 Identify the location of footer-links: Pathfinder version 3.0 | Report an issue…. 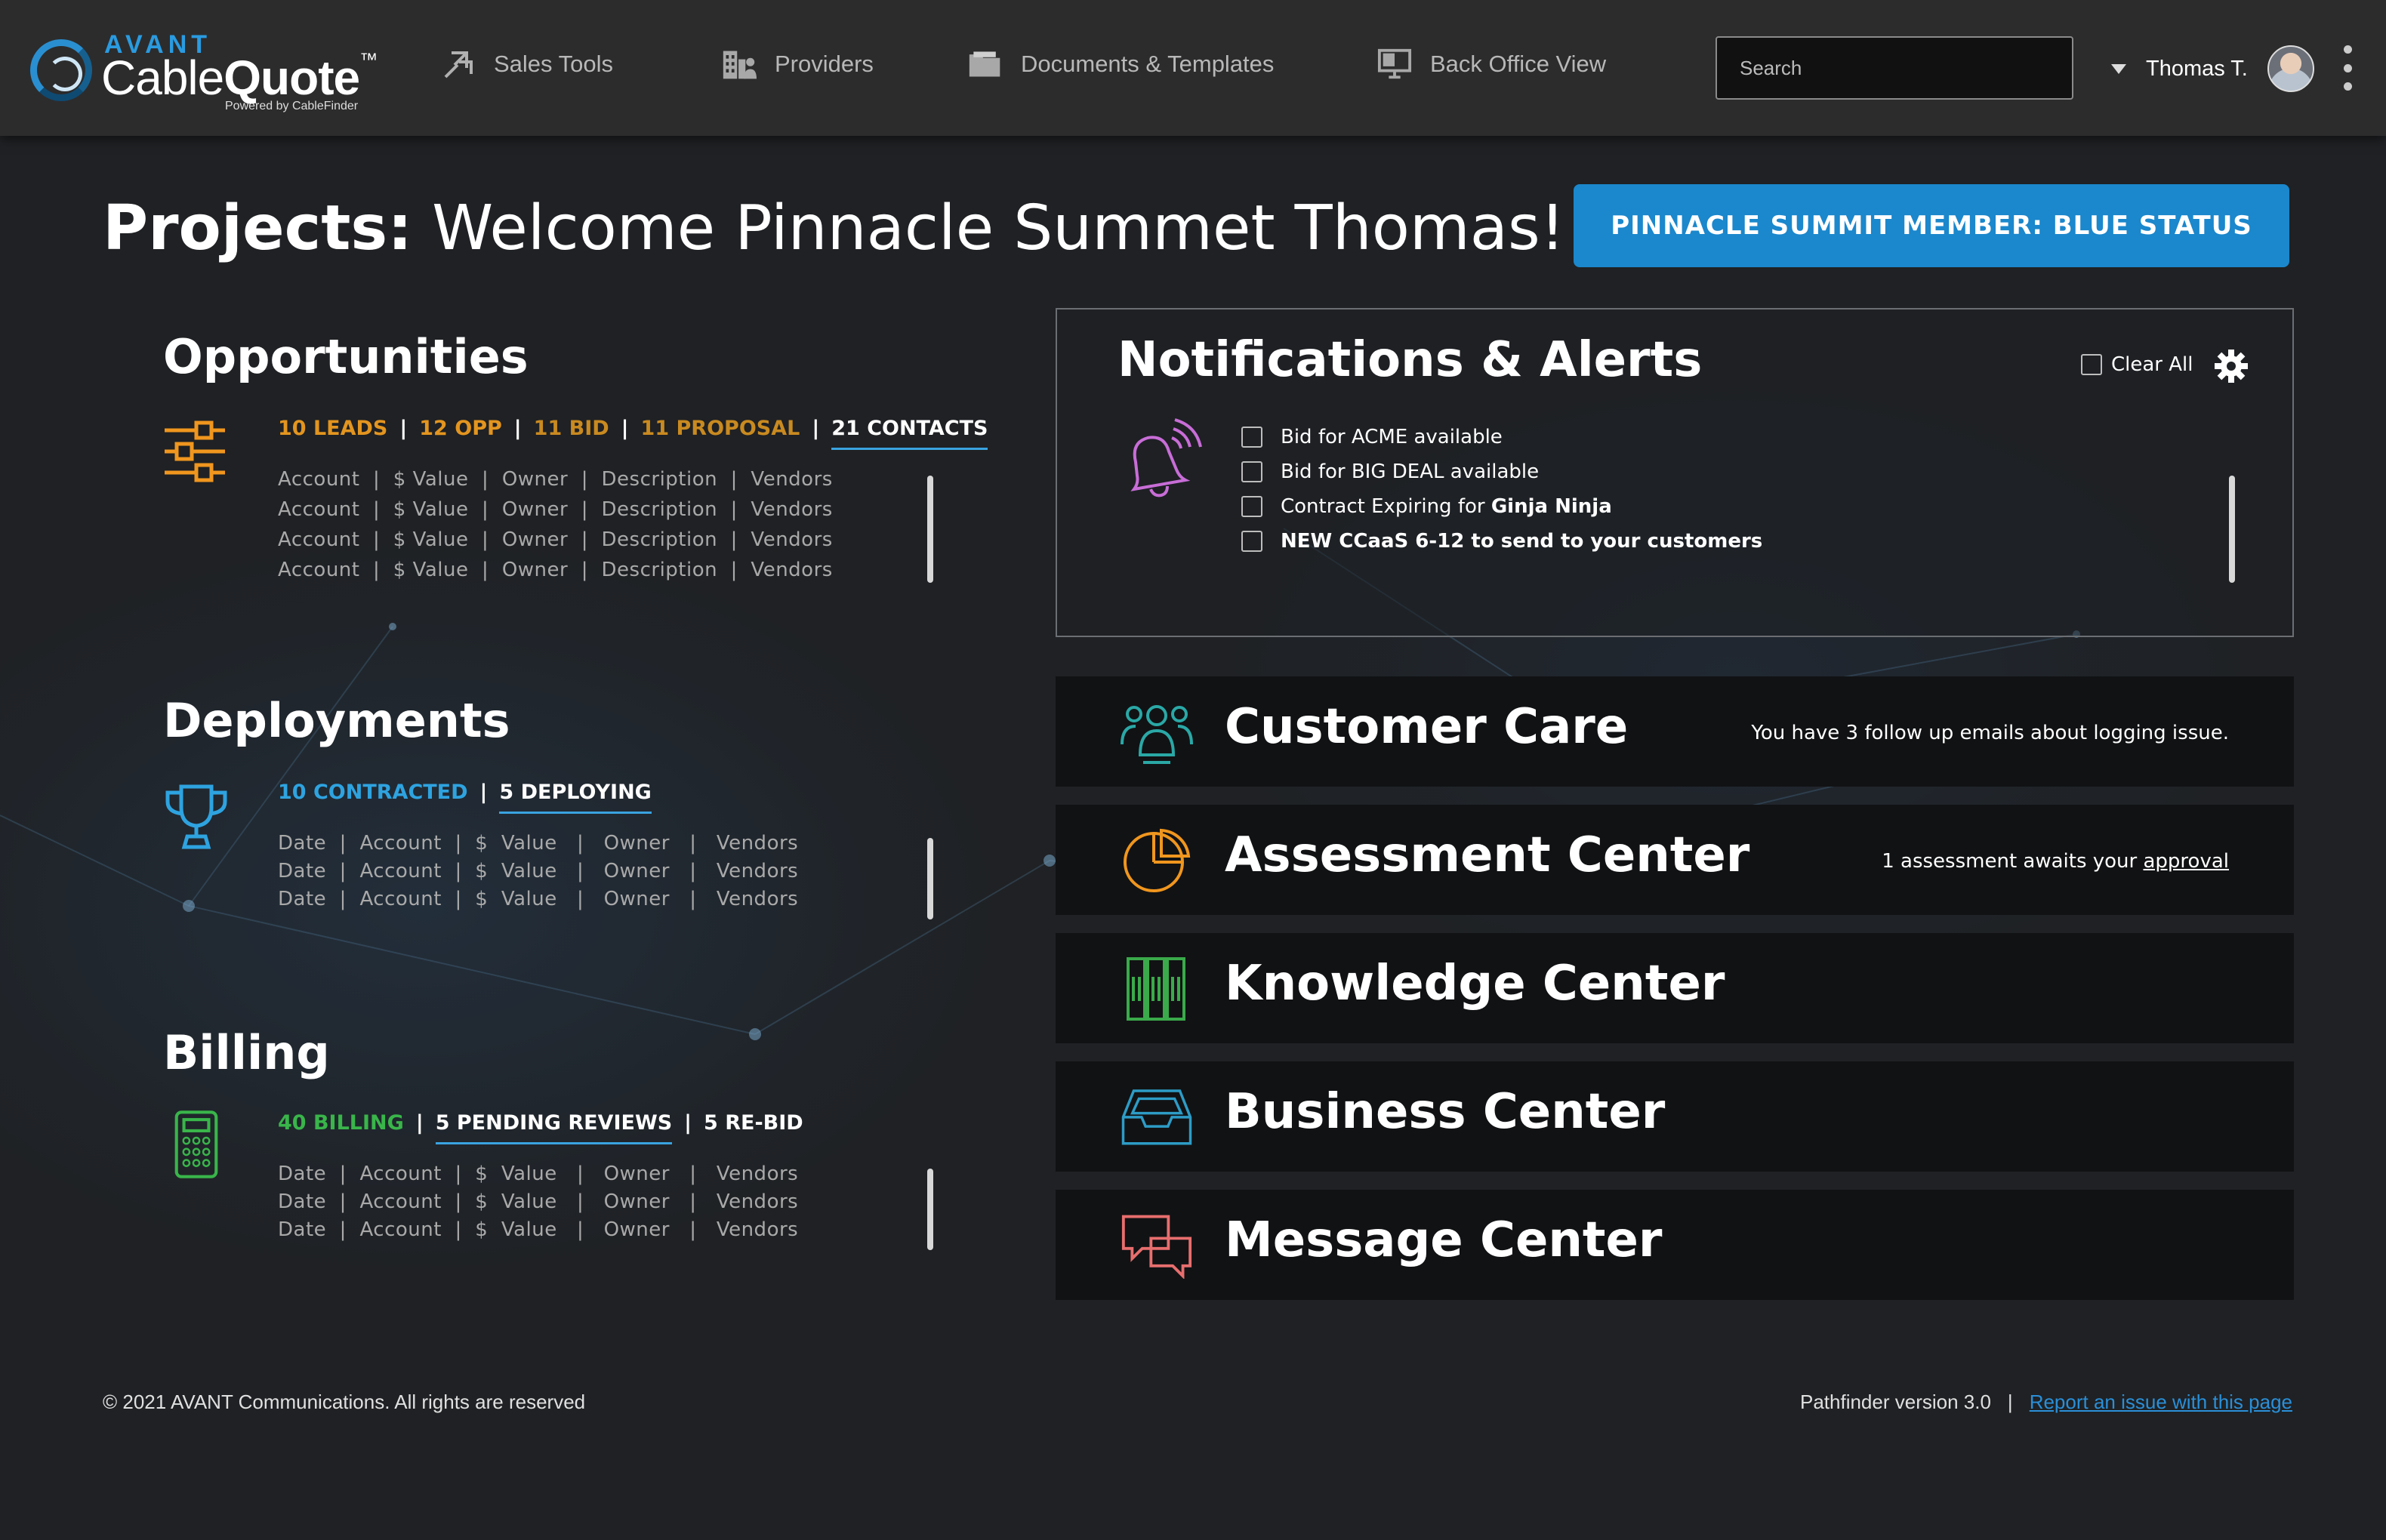
(2046, 1402).